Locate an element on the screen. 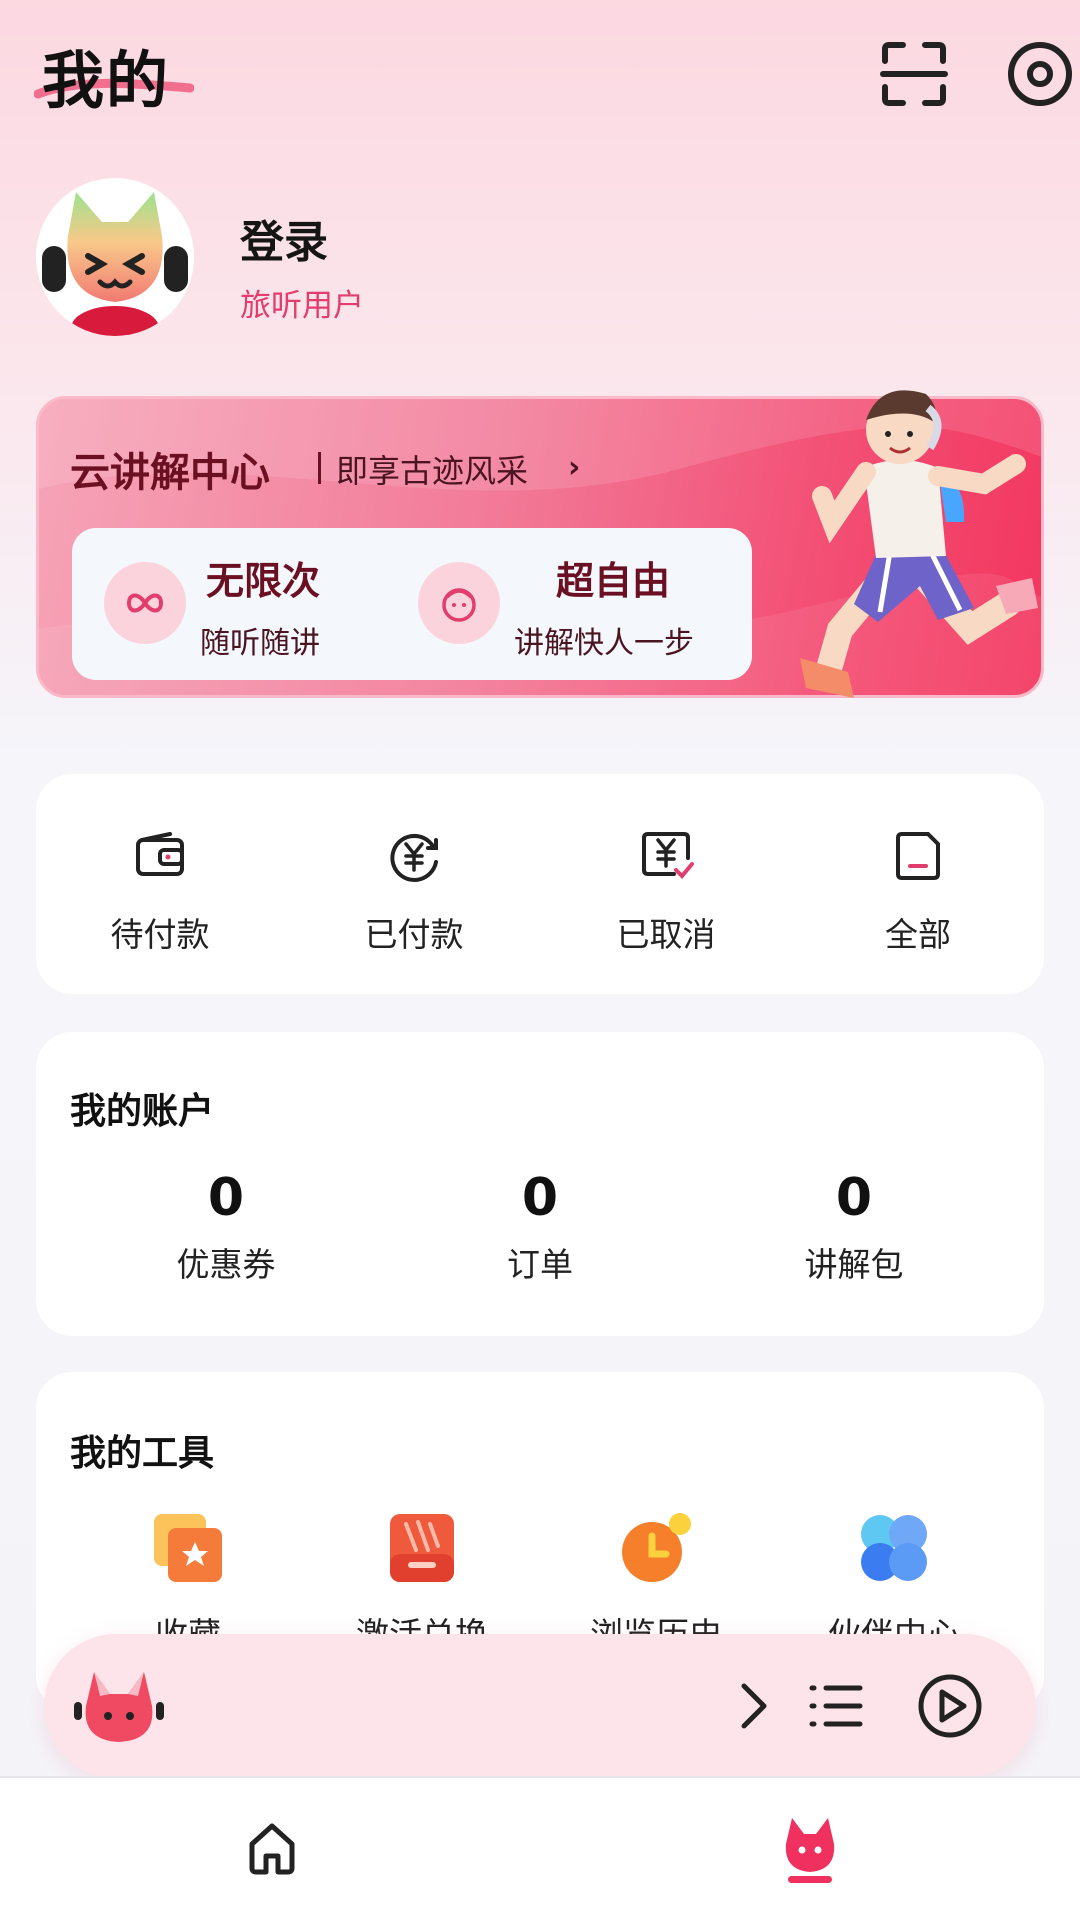 This screenshot has width=1080, height=1920. order-paid: 已付款 is located at coordinates (414, 891).